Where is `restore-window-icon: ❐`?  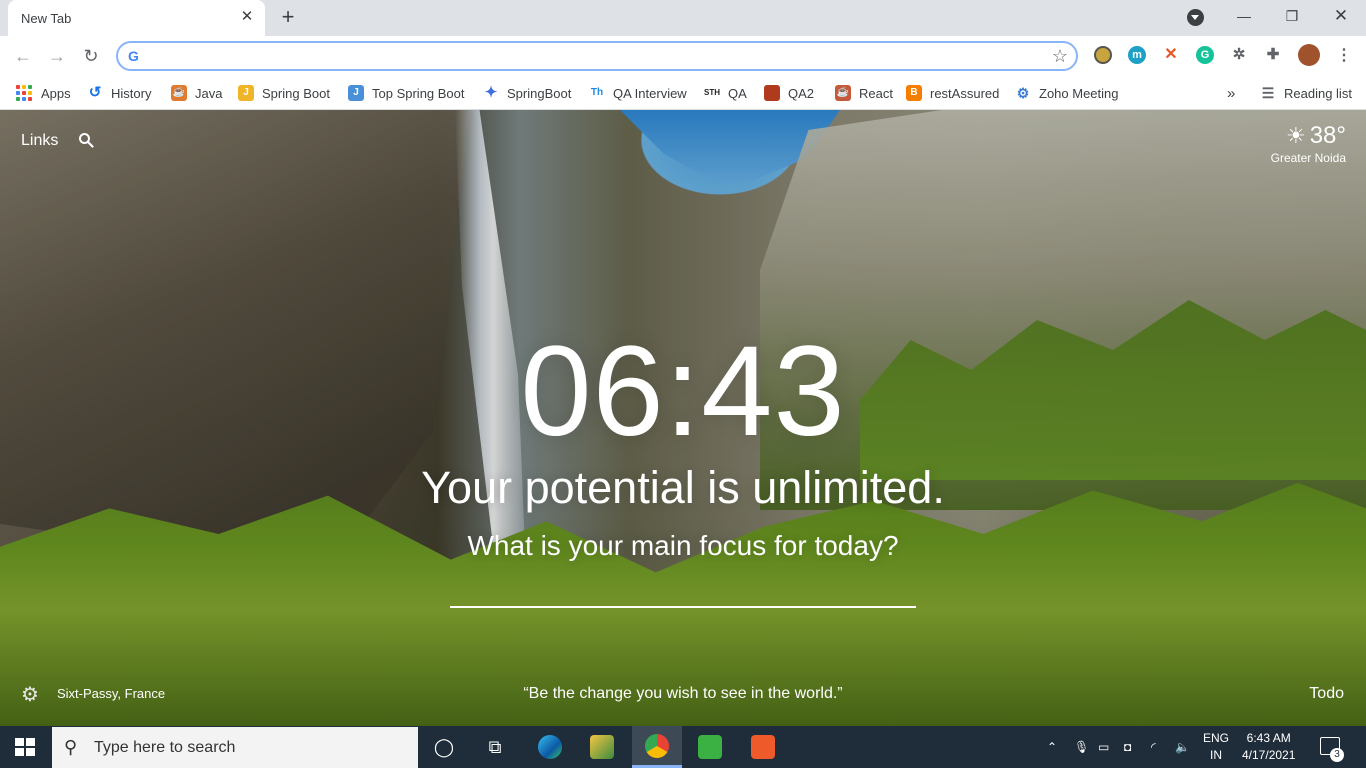 restore-window-icon: ❐ is located at coordinates (1292, 16).